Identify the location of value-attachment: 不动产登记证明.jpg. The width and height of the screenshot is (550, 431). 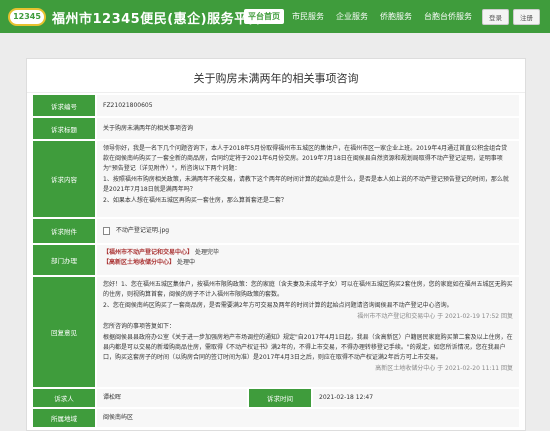
(308, 231).